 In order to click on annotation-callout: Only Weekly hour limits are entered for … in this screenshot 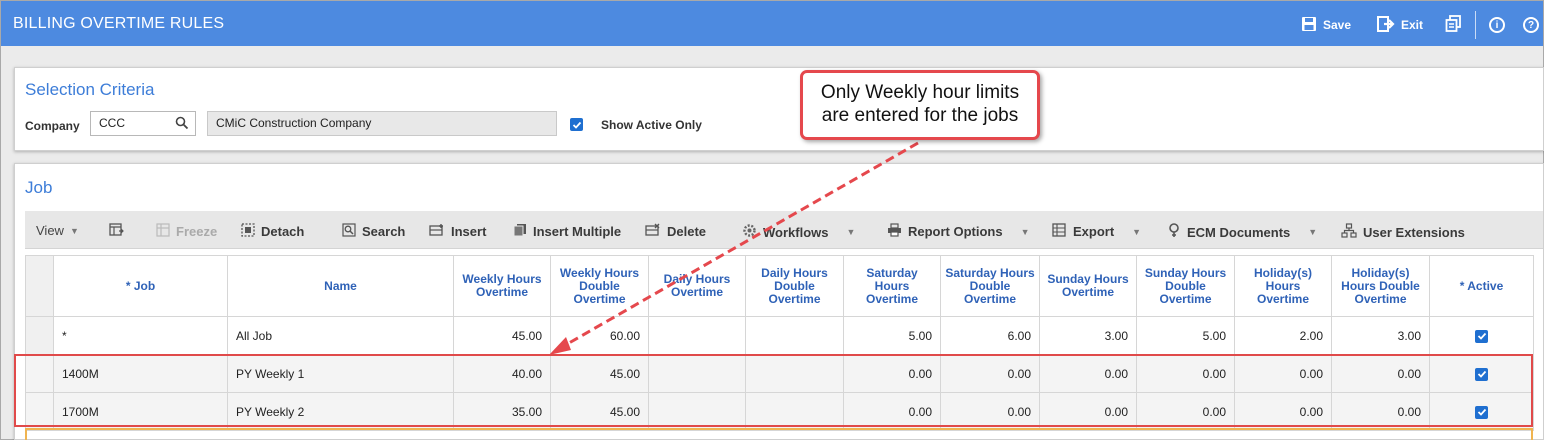, I will do `click(920, 105)`.